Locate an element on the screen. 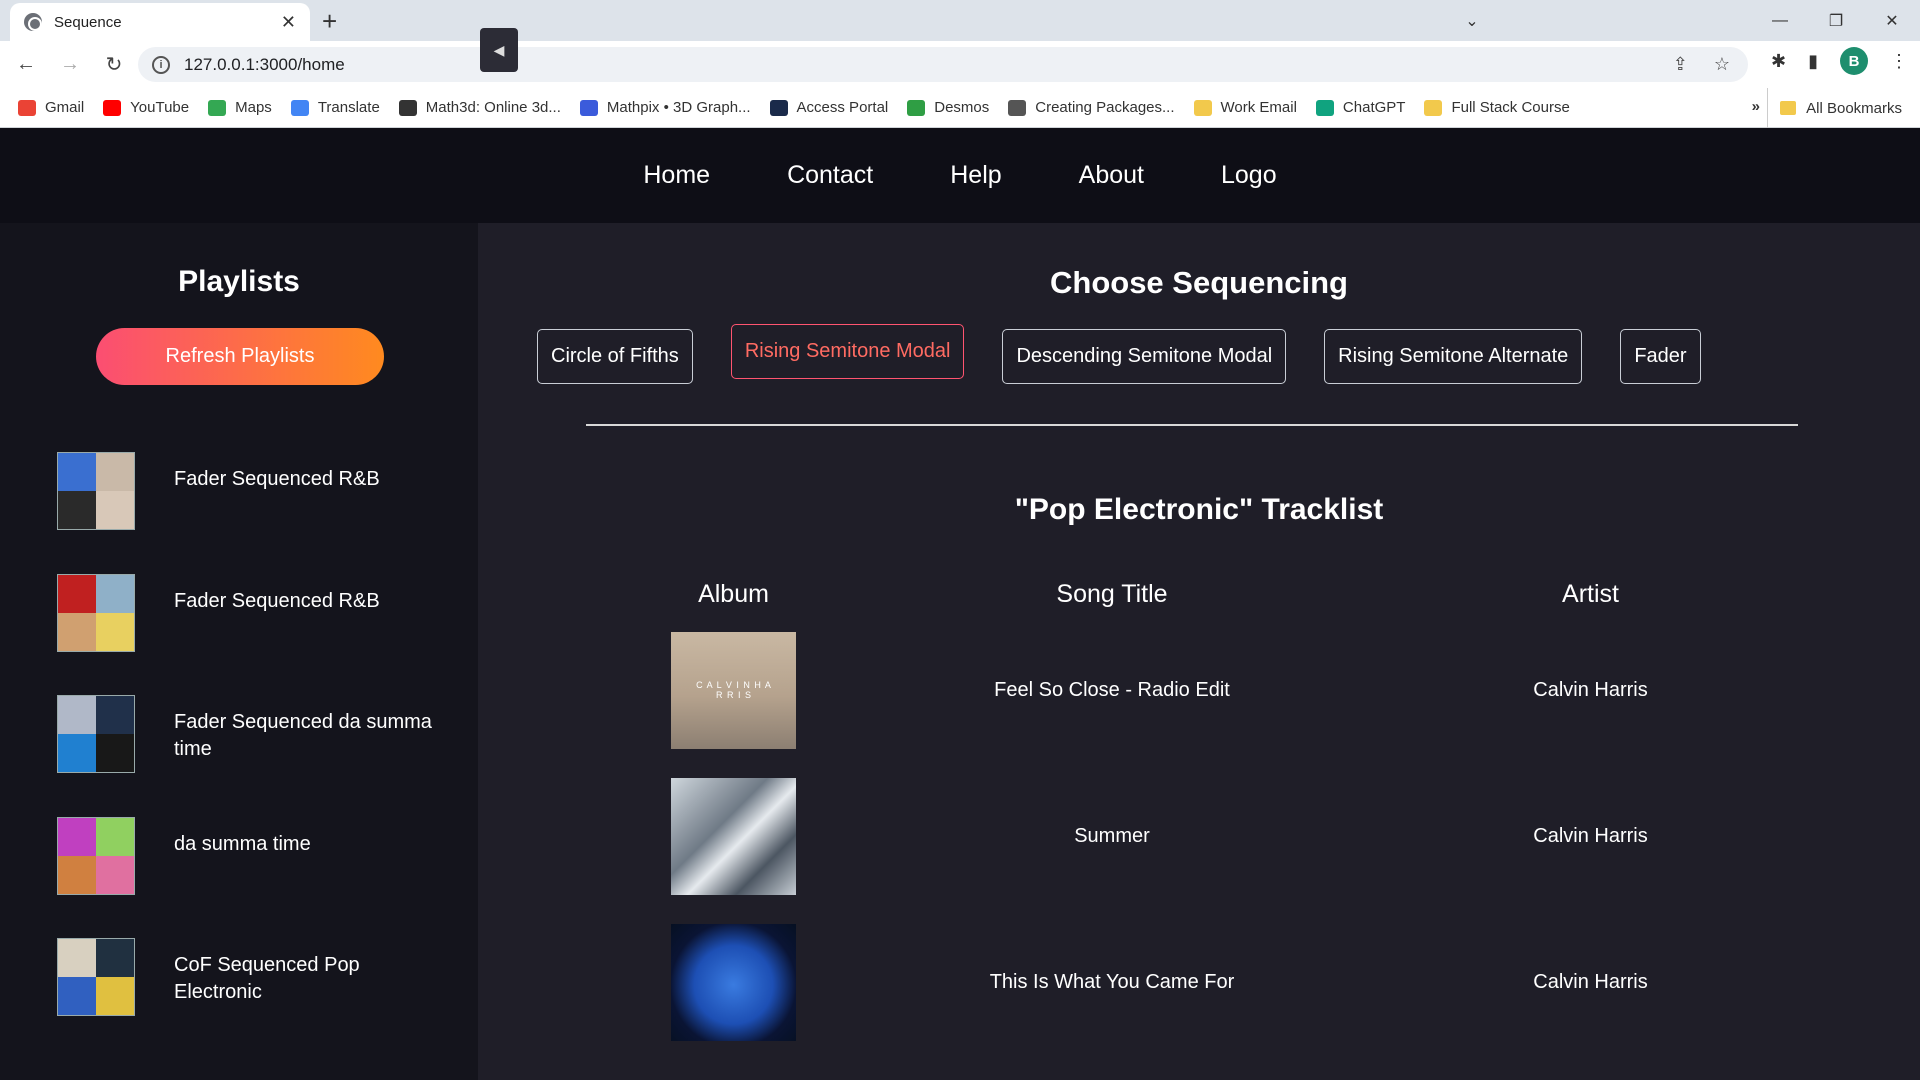 Image resolution: width=1920 pixels, height=1080 pixels. nav-home: Home is located at coordinates (676, 175).